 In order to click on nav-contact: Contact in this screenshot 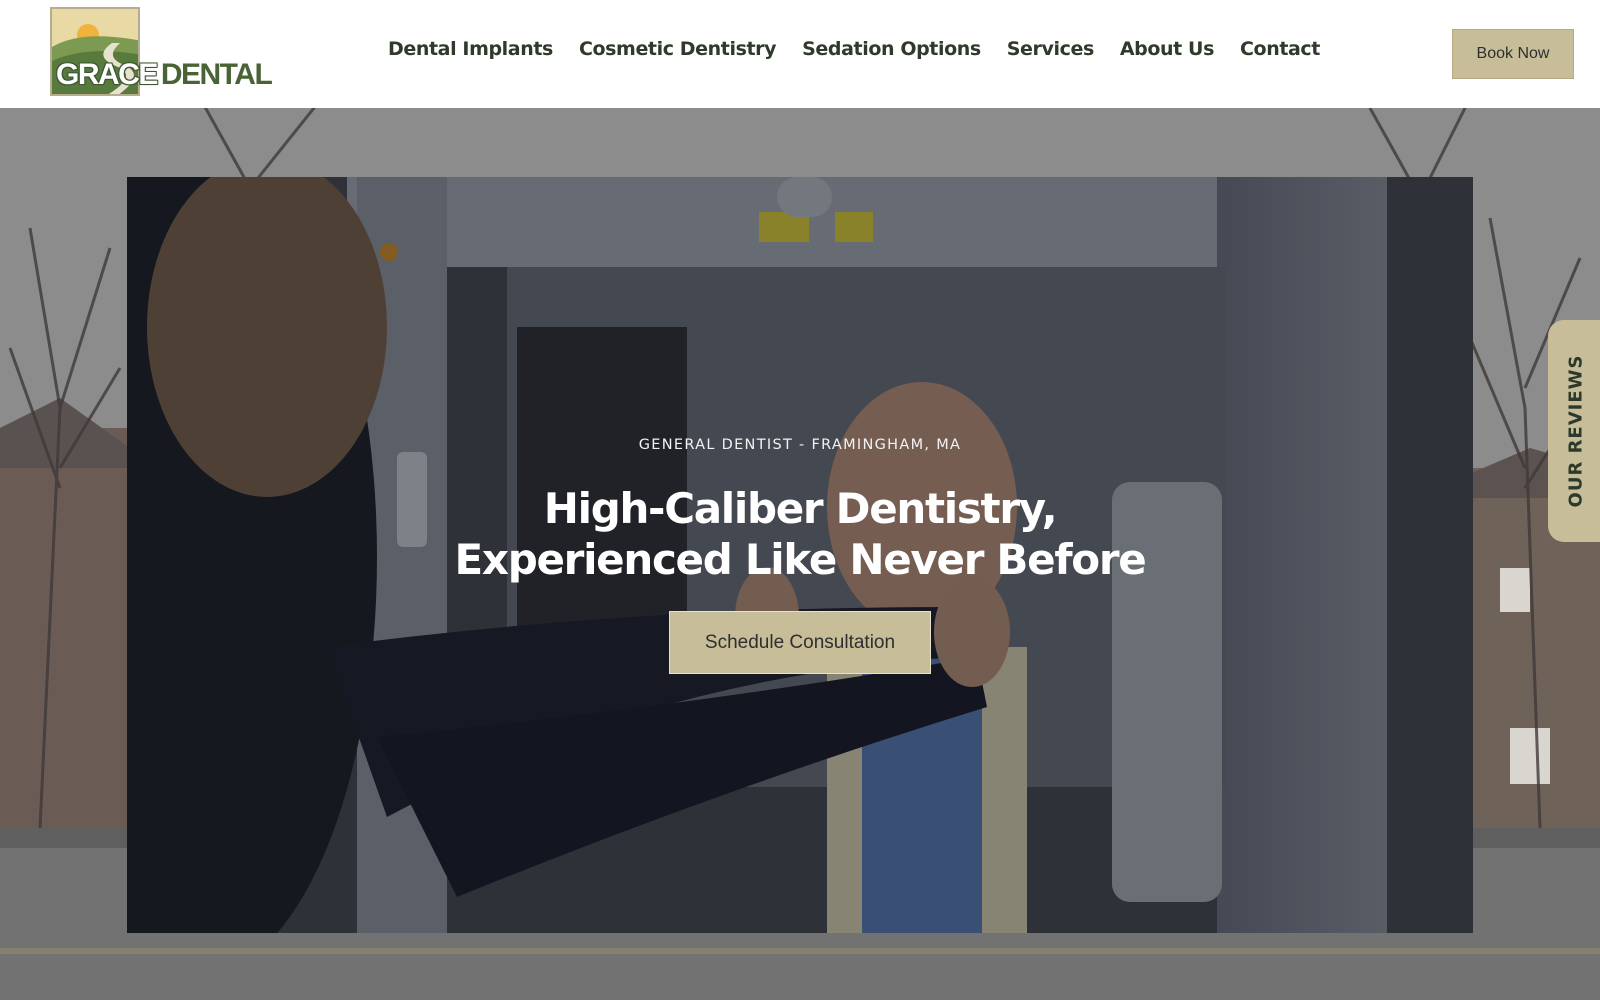, I will do `click(1280, 49)`.